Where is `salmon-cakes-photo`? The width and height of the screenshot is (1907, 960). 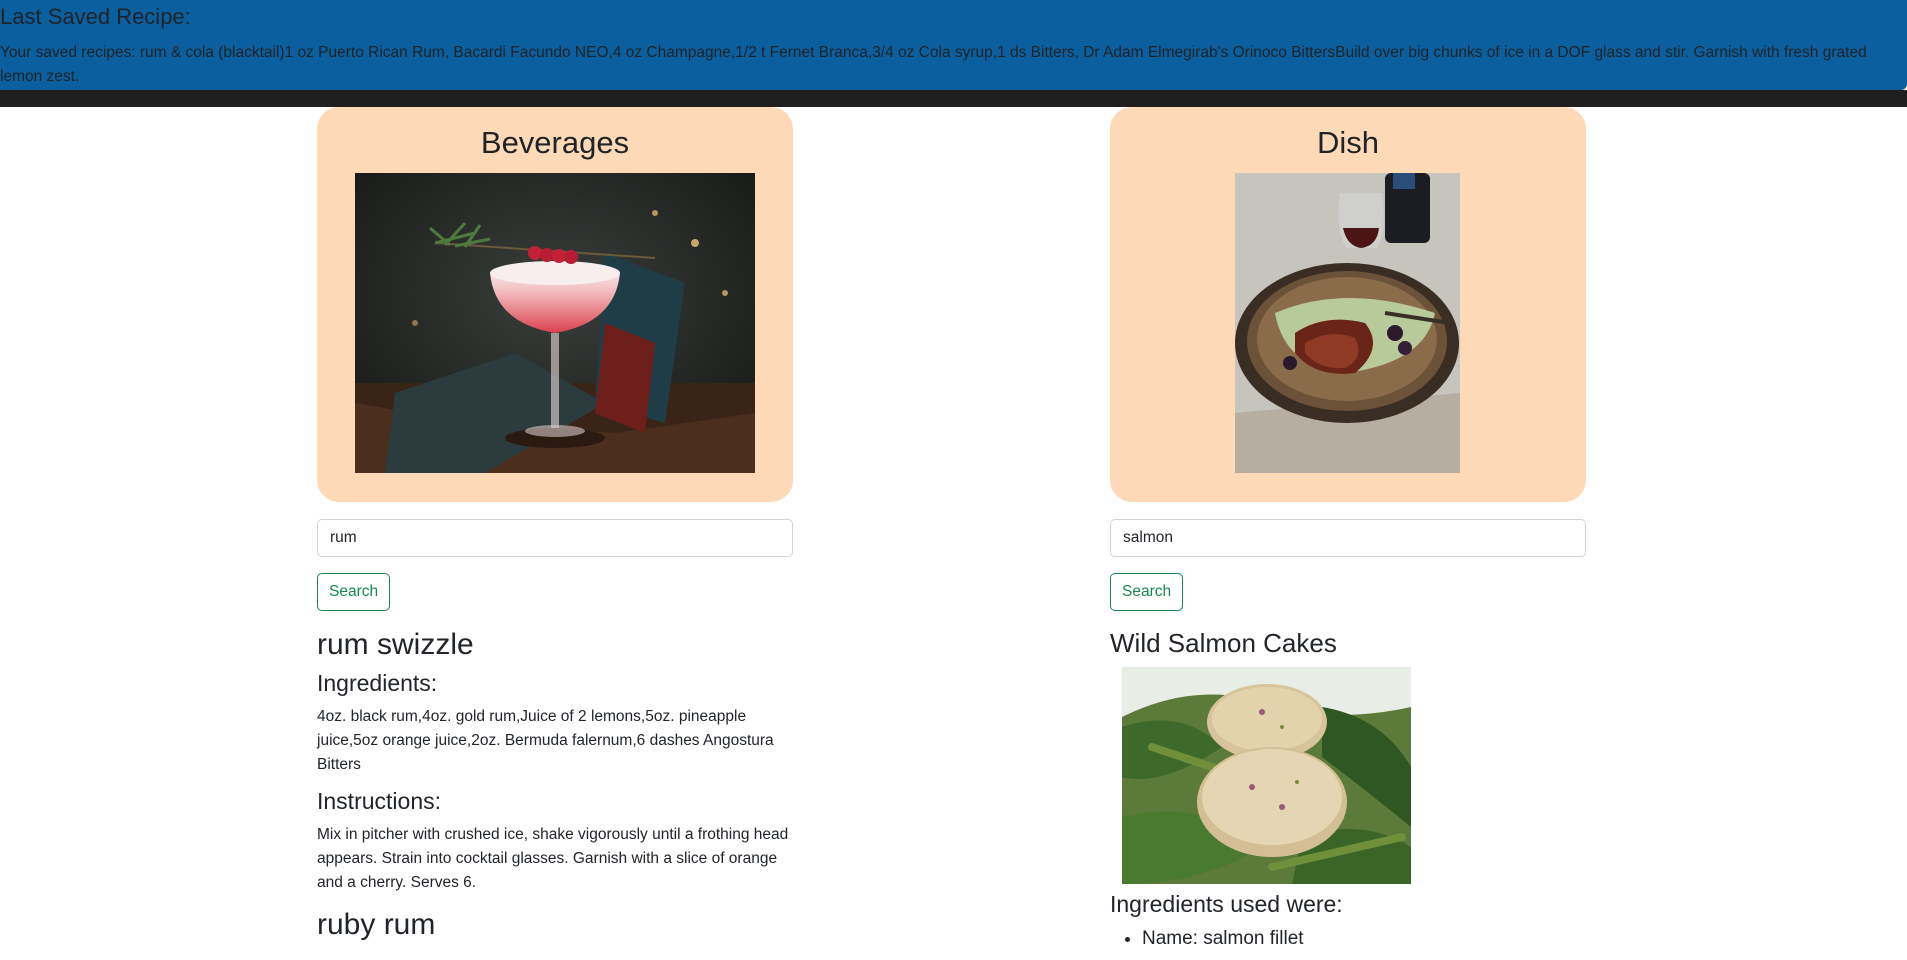 salmon-cakes-photo is located at coordinates (1266, 775).